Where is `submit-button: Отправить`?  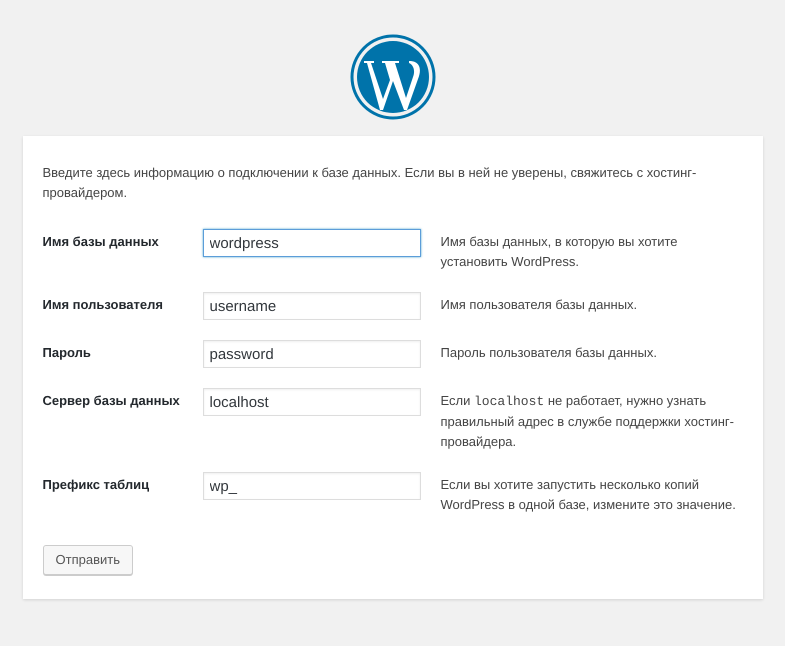
submit-button: Отправить is located at coordinates (87, 560).